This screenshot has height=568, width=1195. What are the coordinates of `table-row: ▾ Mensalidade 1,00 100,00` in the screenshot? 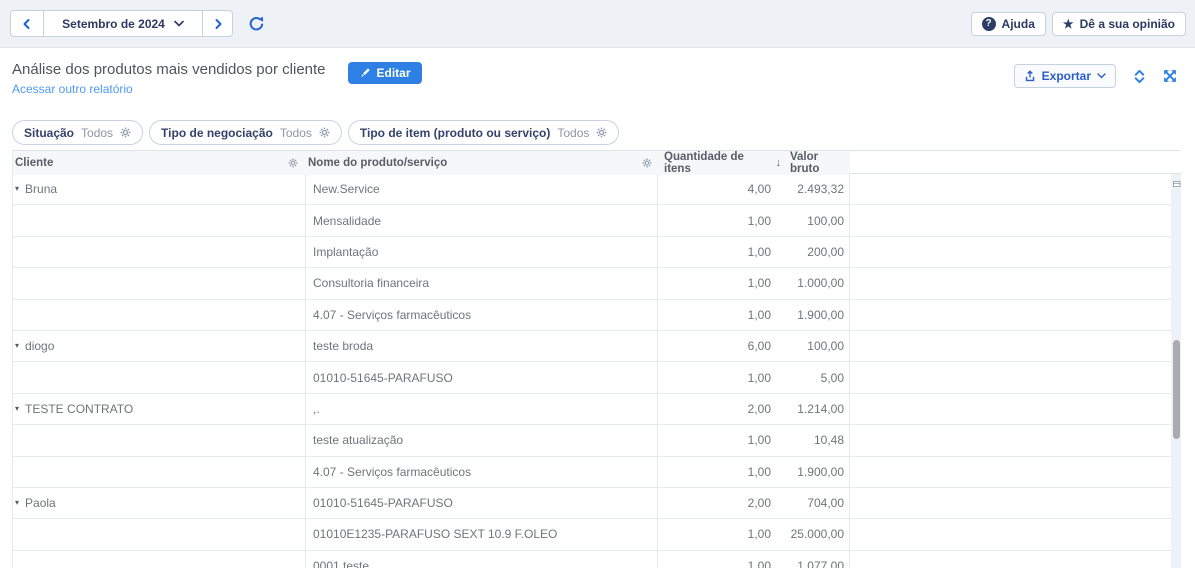 It's located at (592, 221).